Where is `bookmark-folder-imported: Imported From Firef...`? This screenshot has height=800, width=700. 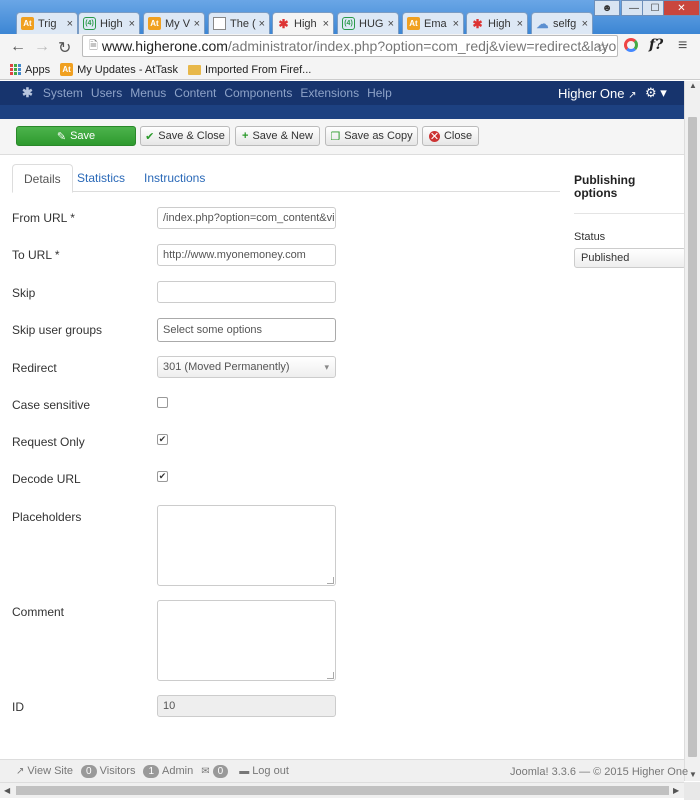
bookmark-folder-imported: Imported From Firef... is located at coordinates (249, 70).